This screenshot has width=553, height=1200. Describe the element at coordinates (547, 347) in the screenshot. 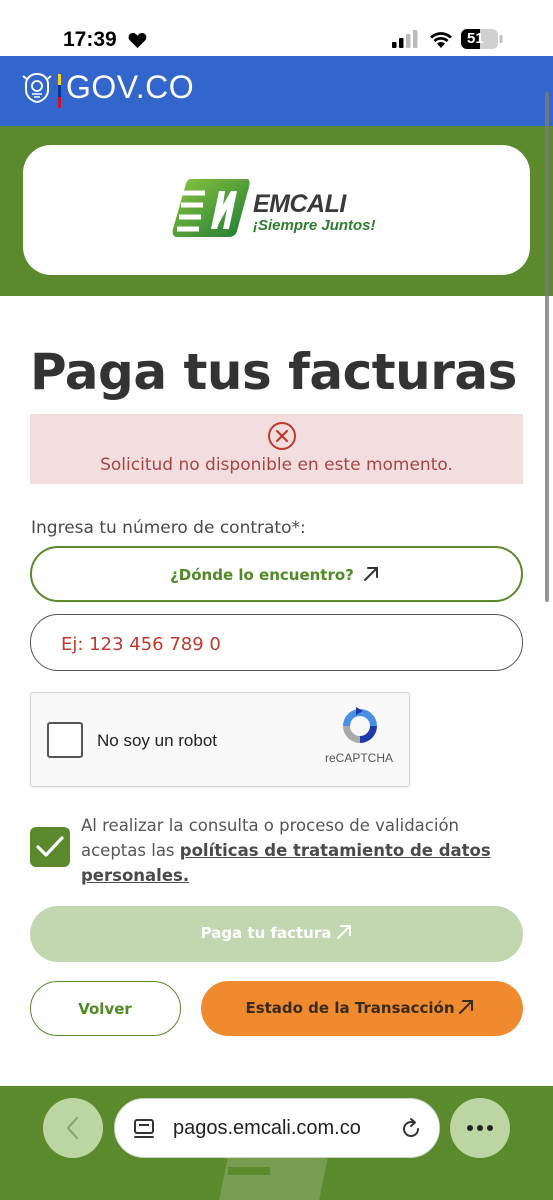

I see `page-scrollbar` at that location.